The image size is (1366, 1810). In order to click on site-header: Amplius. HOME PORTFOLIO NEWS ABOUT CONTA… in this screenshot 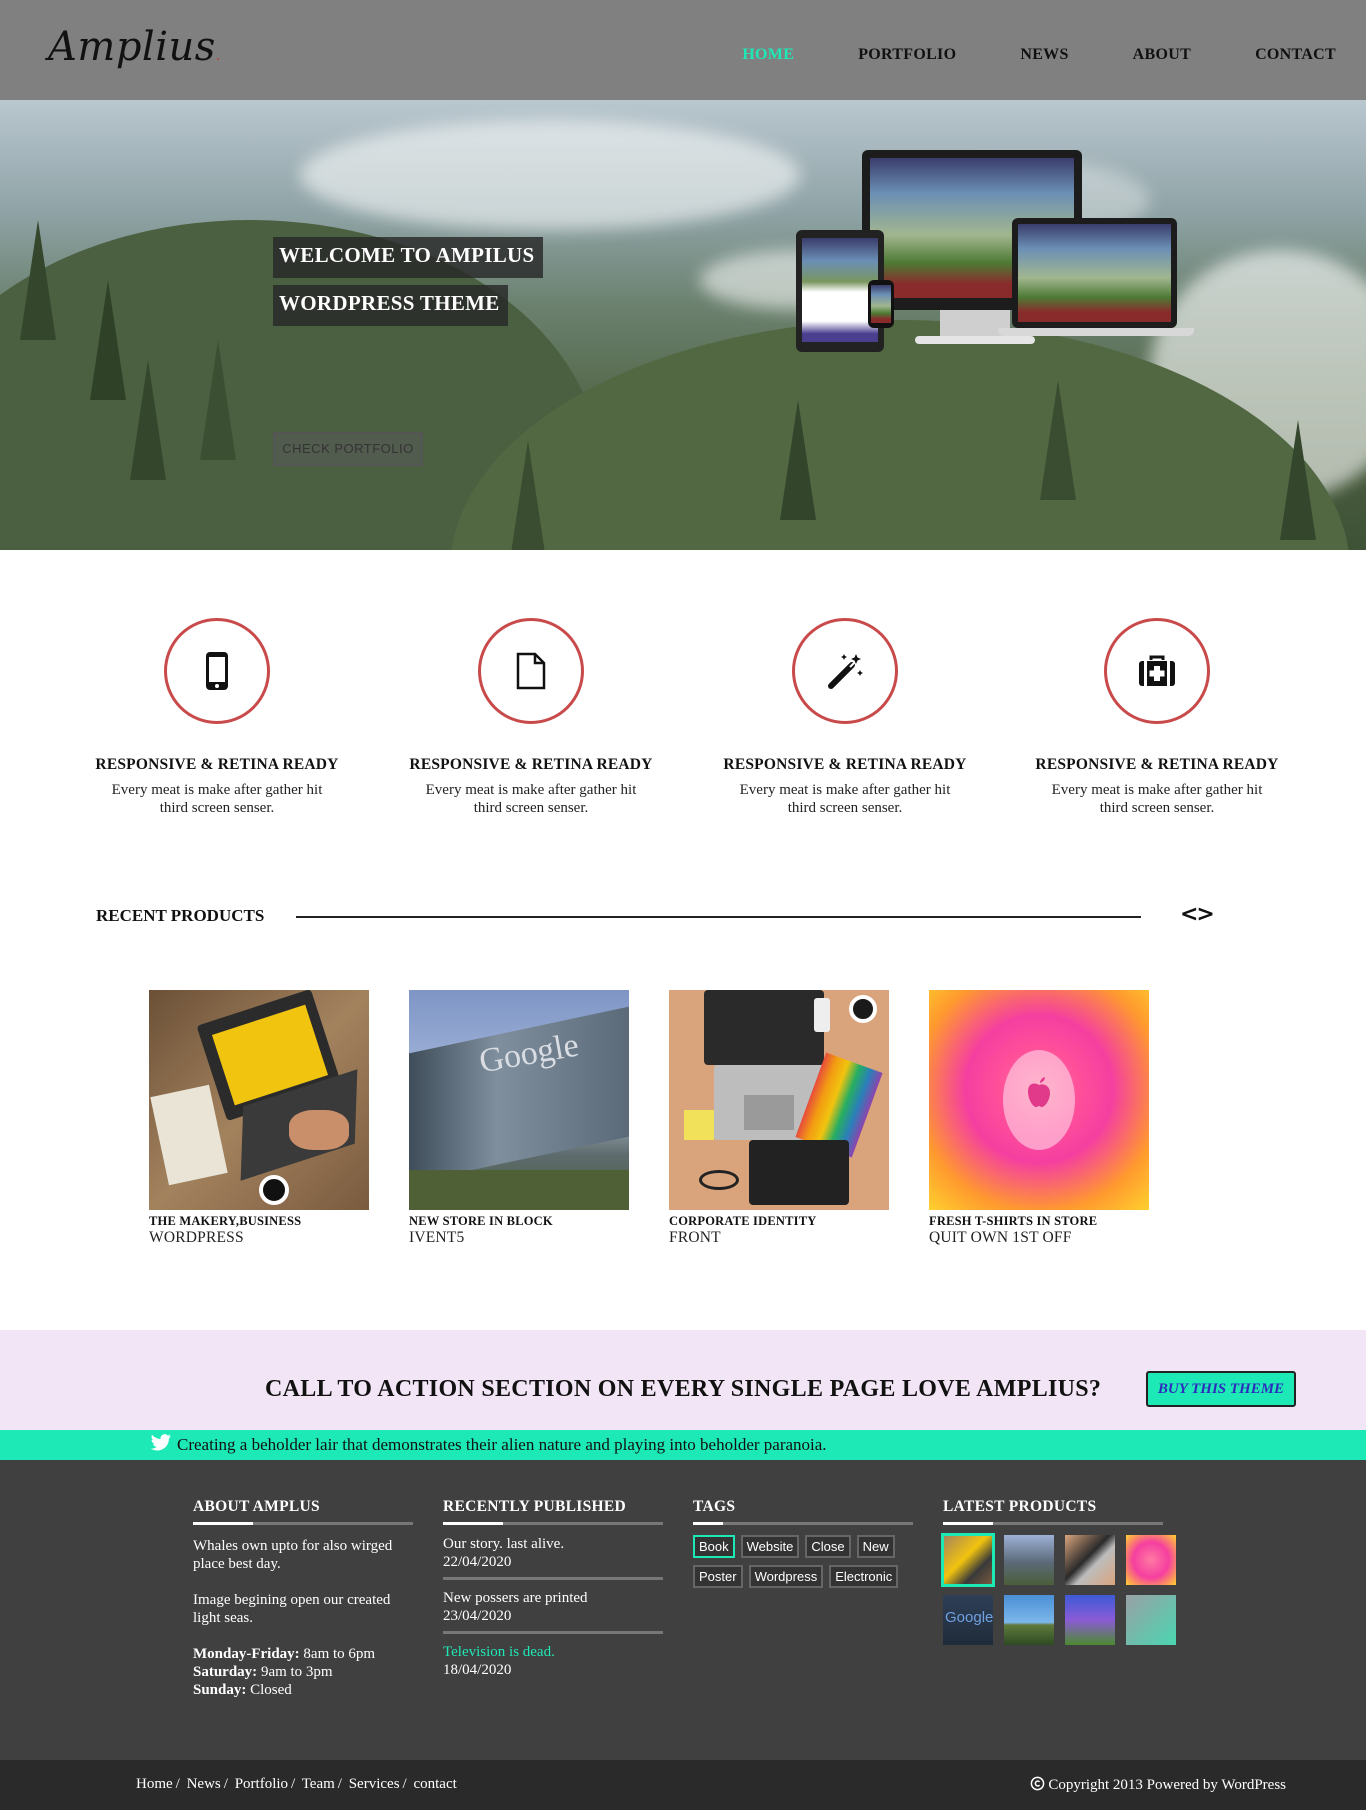, I will do `click(683, 50)`.